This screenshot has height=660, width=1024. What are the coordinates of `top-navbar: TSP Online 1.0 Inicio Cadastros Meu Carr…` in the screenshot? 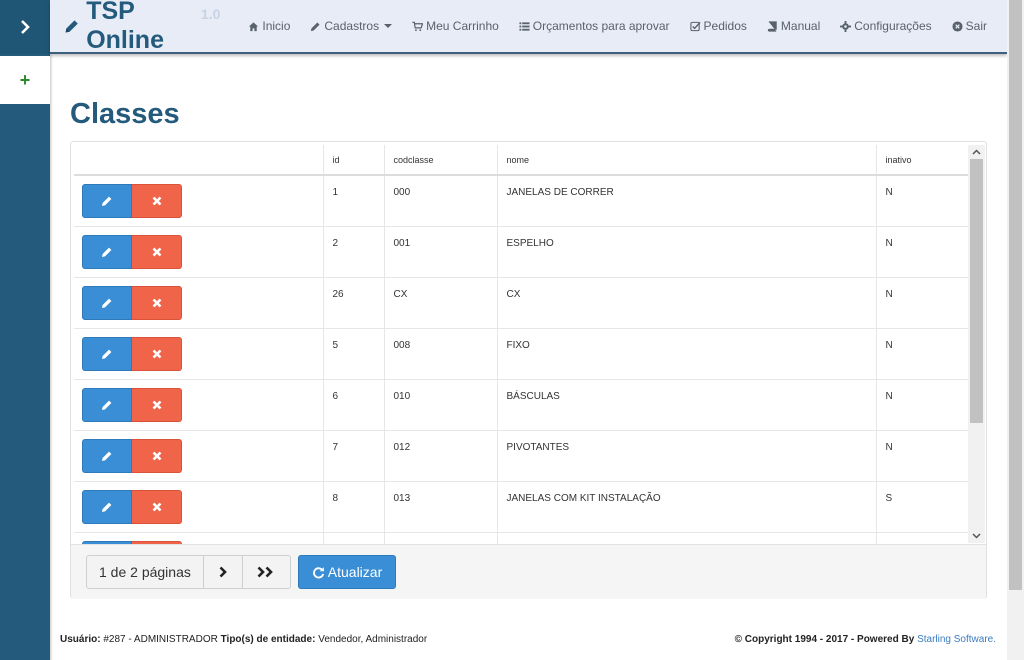 It's located at (528, 27).